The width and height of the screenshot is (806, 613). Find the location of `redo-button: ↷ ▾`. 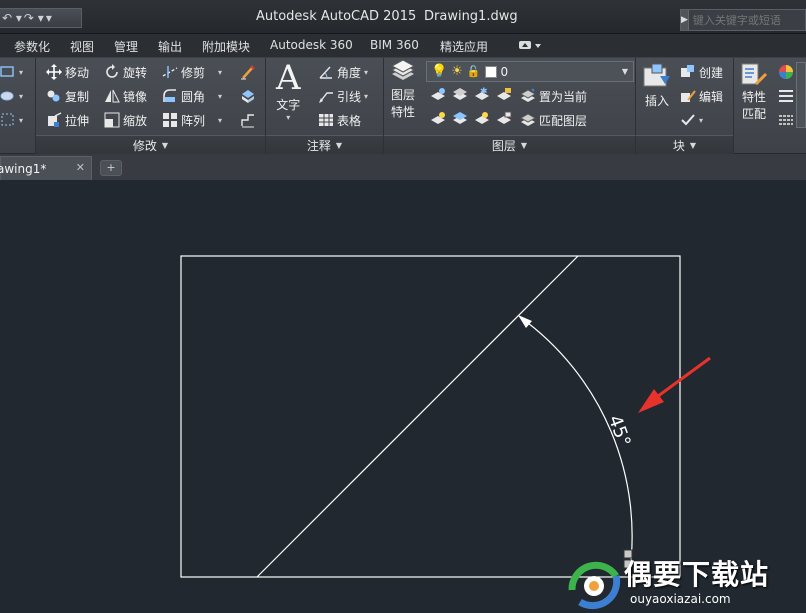

redo-button: ↷ ▾ is located at coordinates (34, 18).